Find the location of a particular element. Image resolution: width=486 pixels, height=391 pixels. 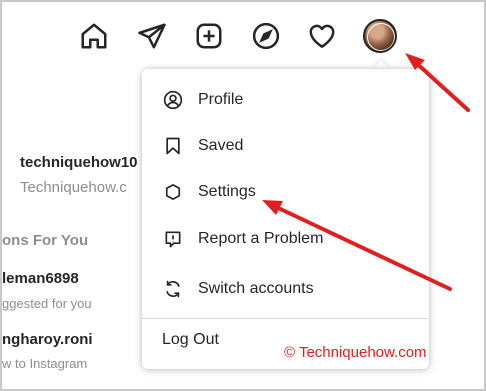

suggestion-username: leman6898 is located at coordinates (40, 278).